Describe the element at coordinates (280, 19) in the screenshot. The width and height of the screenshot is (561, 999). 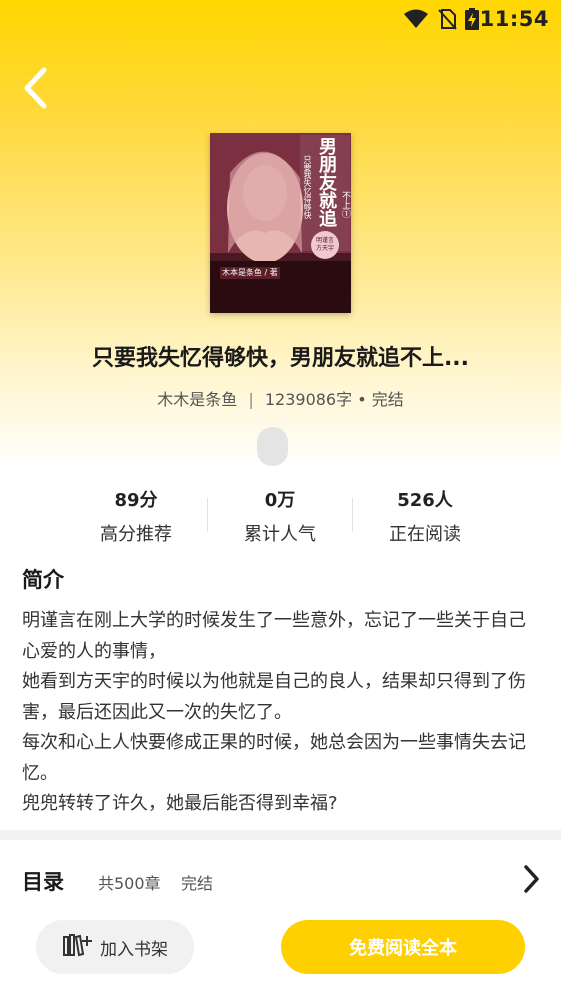
I see `status-bar: 11:54` at that location.